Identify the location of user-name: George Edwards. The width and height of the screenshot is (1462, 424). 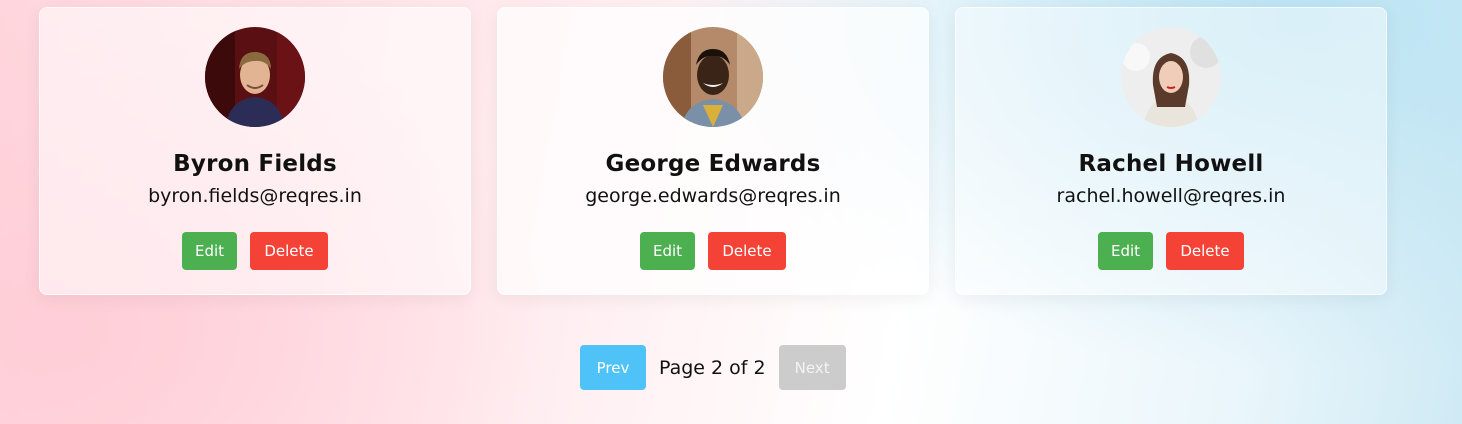
(713, 164).